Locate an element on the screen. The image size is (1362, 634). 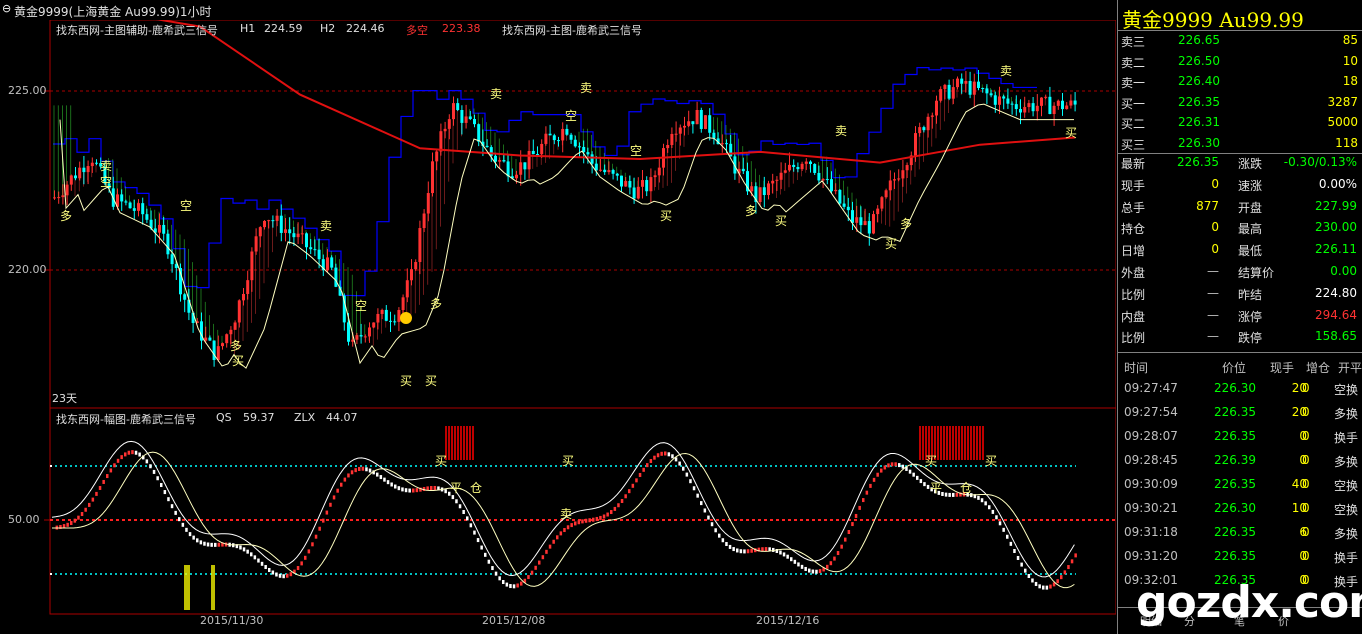
stat-value-2: 158.65 is located at coordinates (1336, 336).